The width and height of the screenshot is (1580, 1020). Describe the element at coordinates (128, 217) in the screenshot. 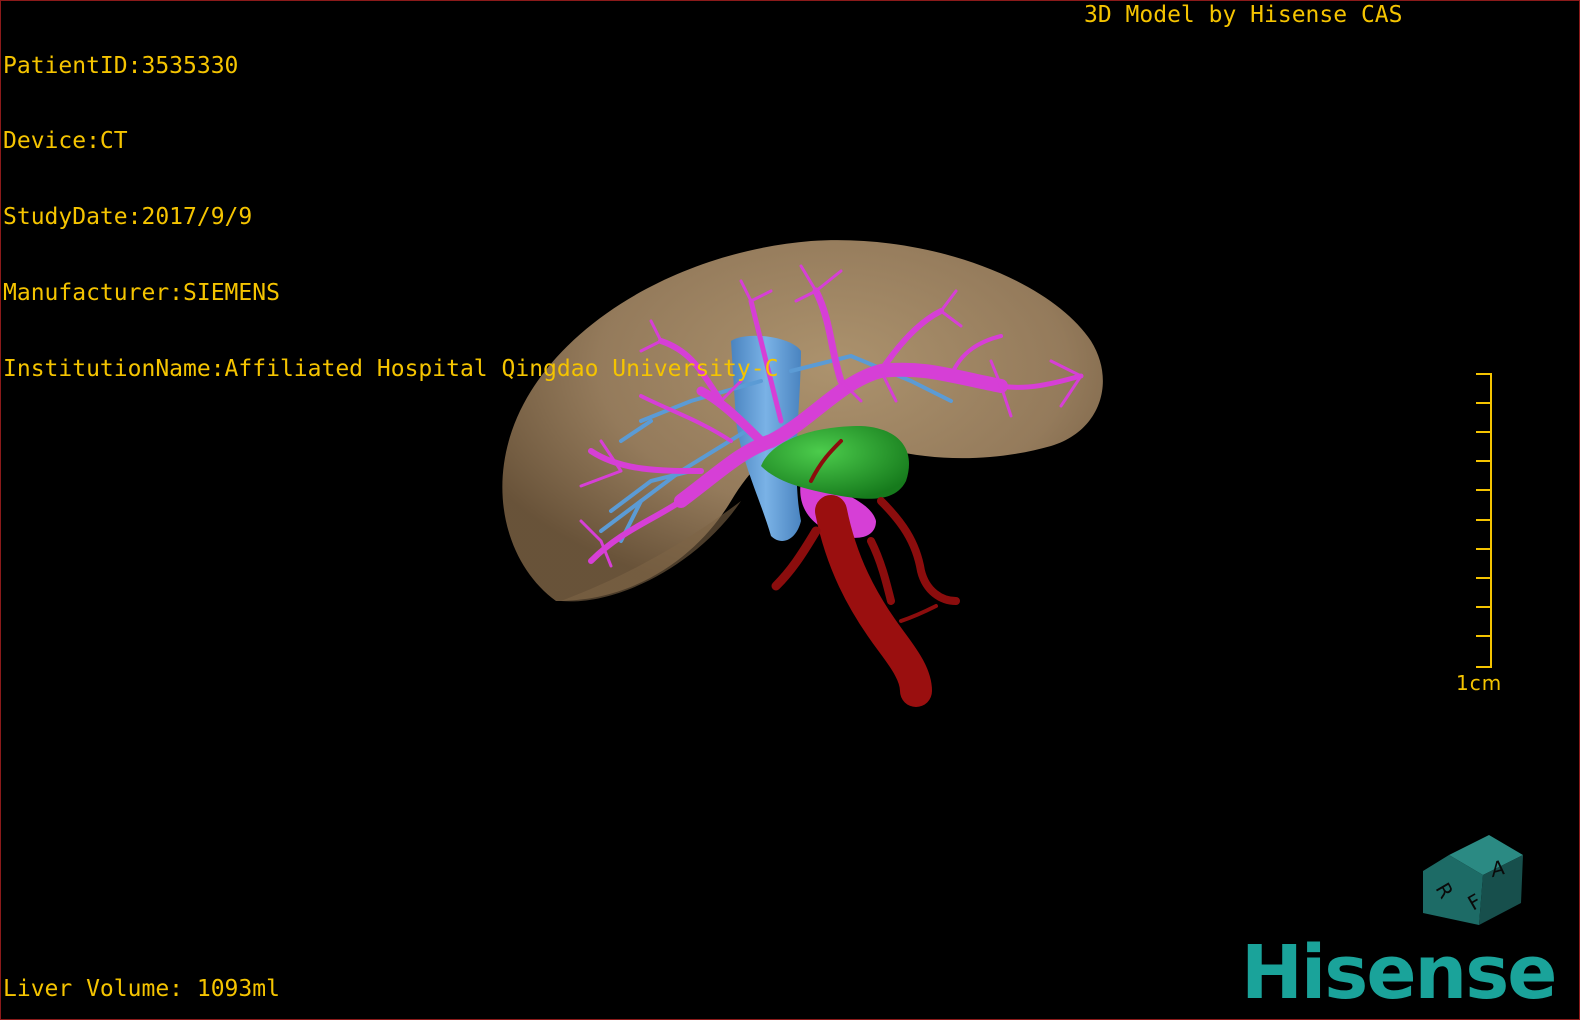

I see `study-date: StudyDate:2017/9/9` at that location.